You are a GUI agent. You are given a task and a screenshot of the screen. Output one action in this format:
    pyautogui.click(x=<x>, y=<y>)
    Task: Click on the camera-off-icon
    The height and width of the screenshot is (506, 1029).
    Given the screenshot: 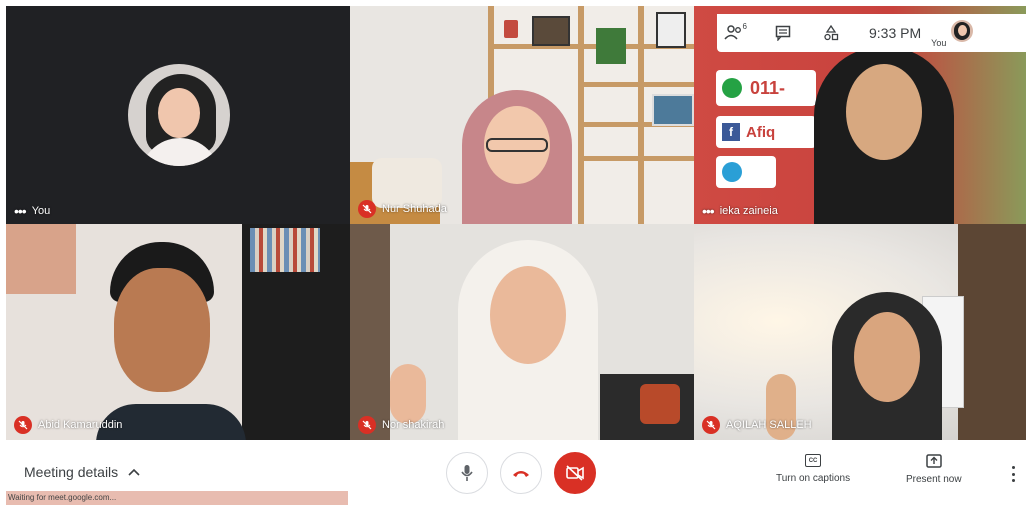 What is the action you would take?
    pyautogui.click(x=575, y=473)
    